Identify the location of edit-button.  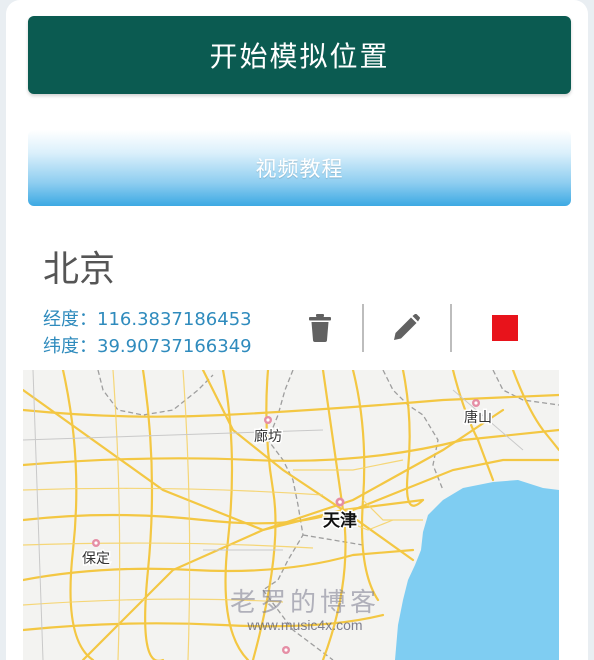
(406, 328).